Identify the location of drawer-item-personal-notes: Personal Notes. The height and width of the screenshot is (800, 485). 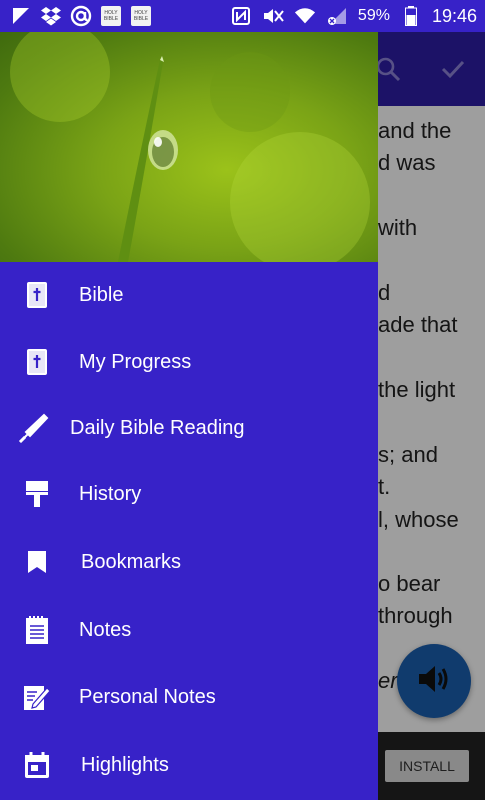
(189, 697).